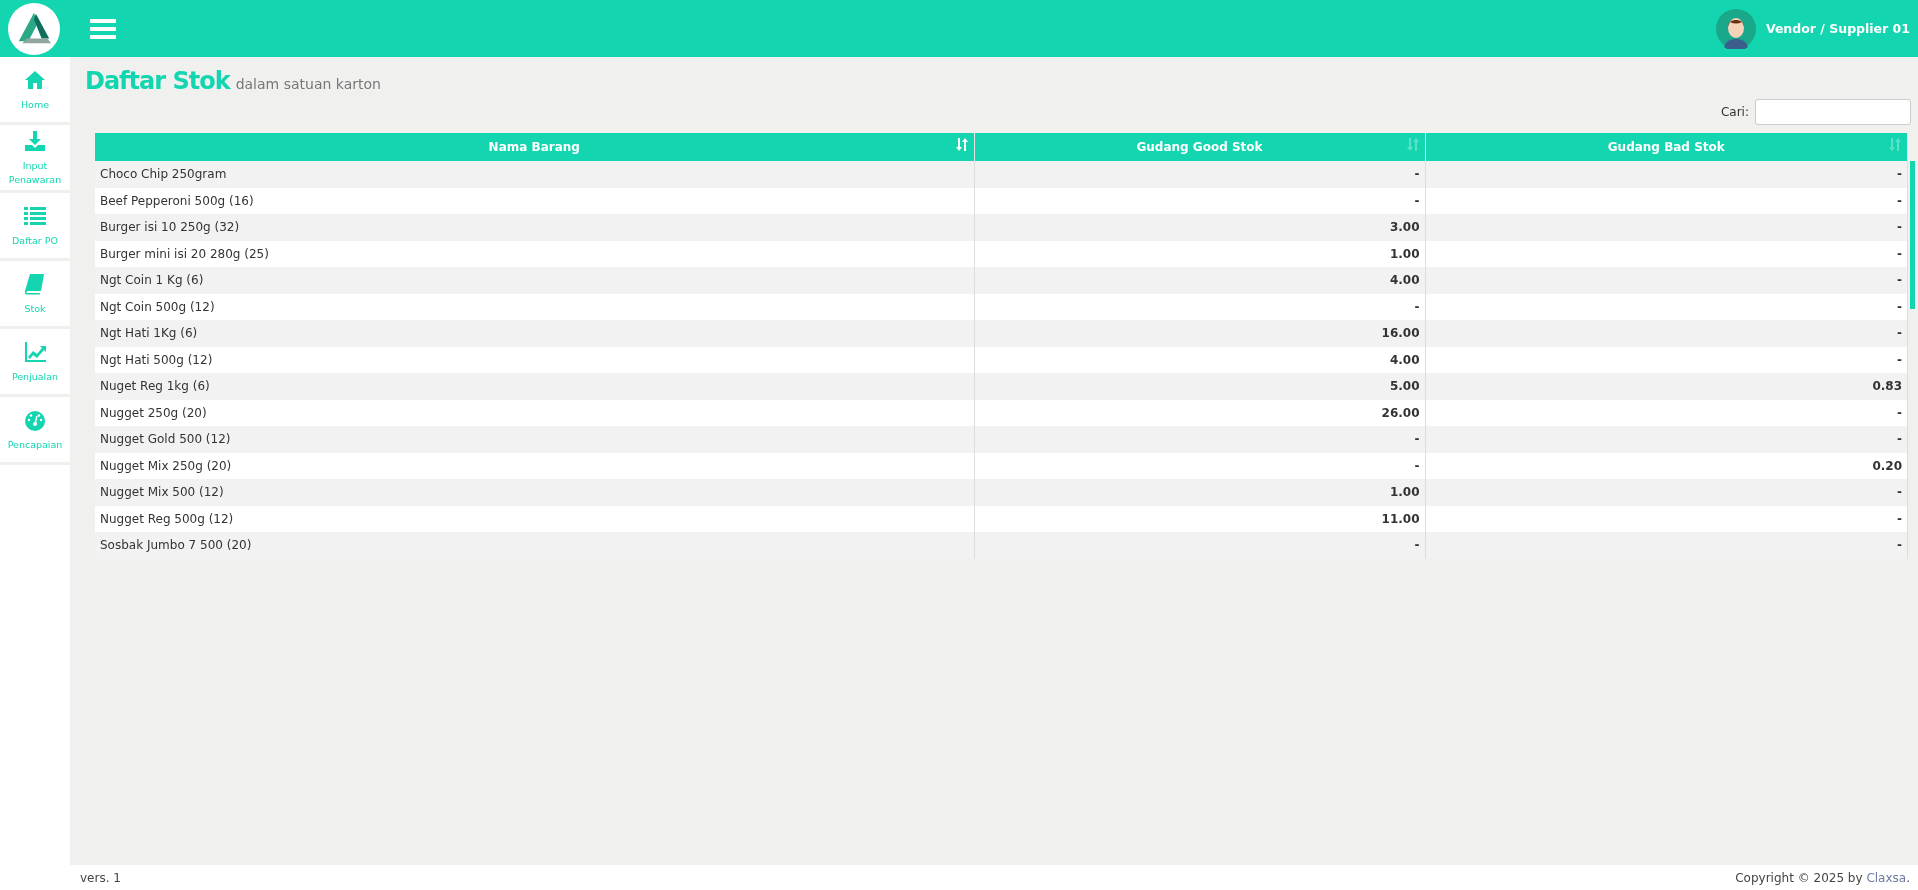 The image size is (1918, 890). Describe the element at coordinates (534, 174) in the screenshot. I see `table-cell: Choco Chip 250gram` at that location.